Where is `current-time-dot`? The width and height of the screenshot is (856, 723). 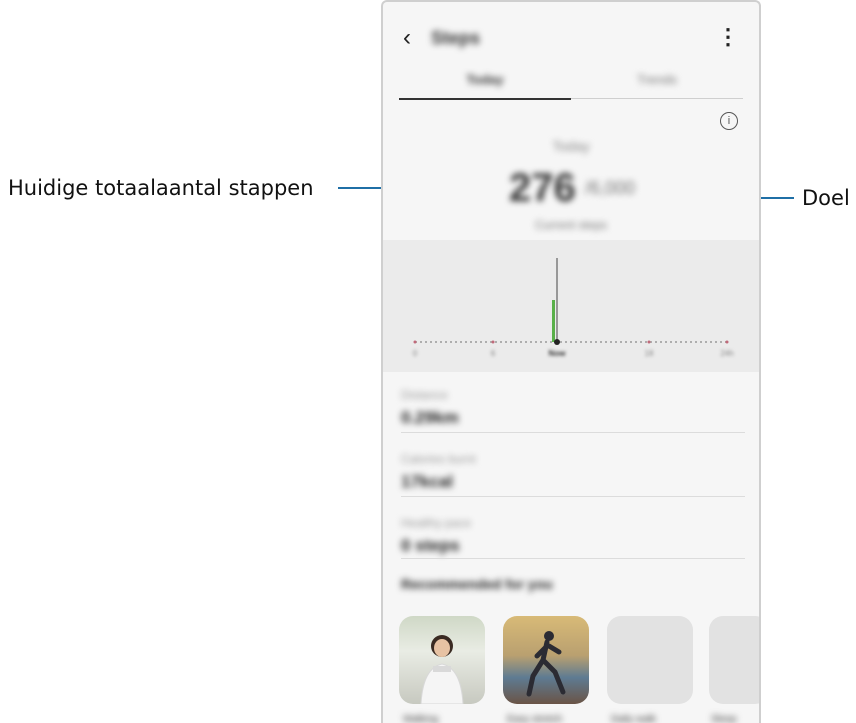 current-time-dot is located at coordinates (557, 342).